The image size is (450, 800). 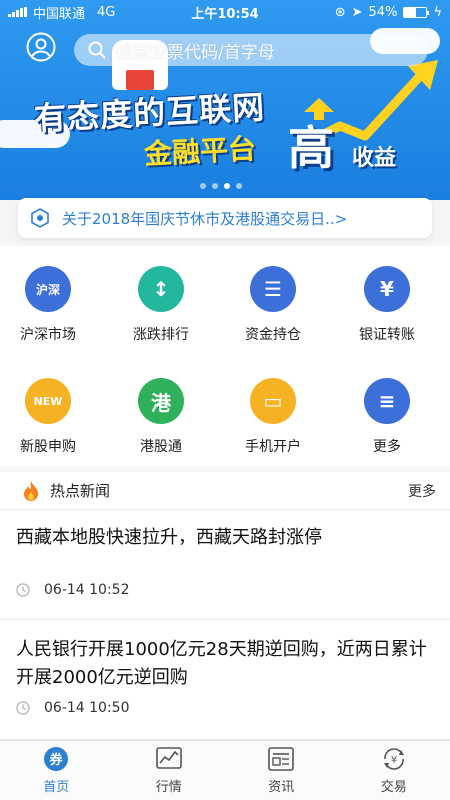 I want to click on rotation-lock-icon: ⊛, so click(x=340, y=12).